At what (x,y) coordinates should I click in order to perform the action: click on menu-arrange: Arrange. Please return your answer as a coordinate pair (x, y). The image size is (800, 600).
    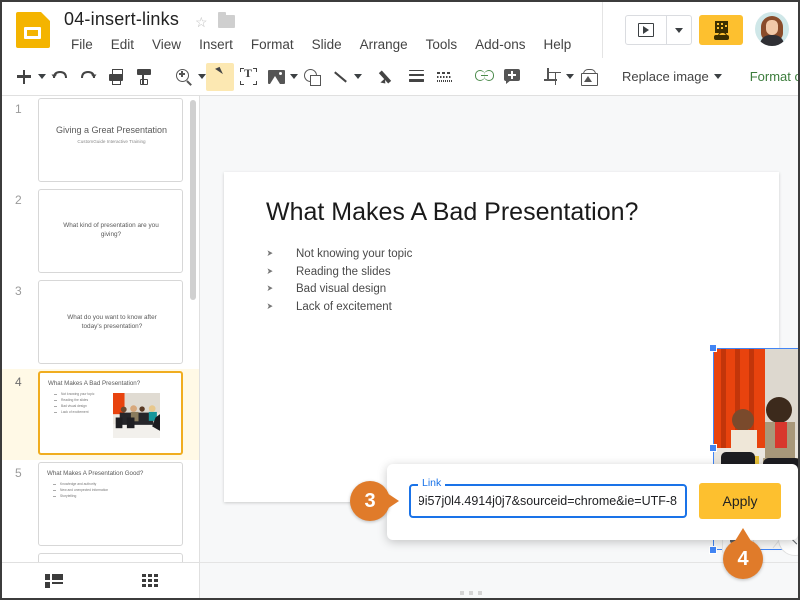
    Looking at the image, I should click on (384, 44).